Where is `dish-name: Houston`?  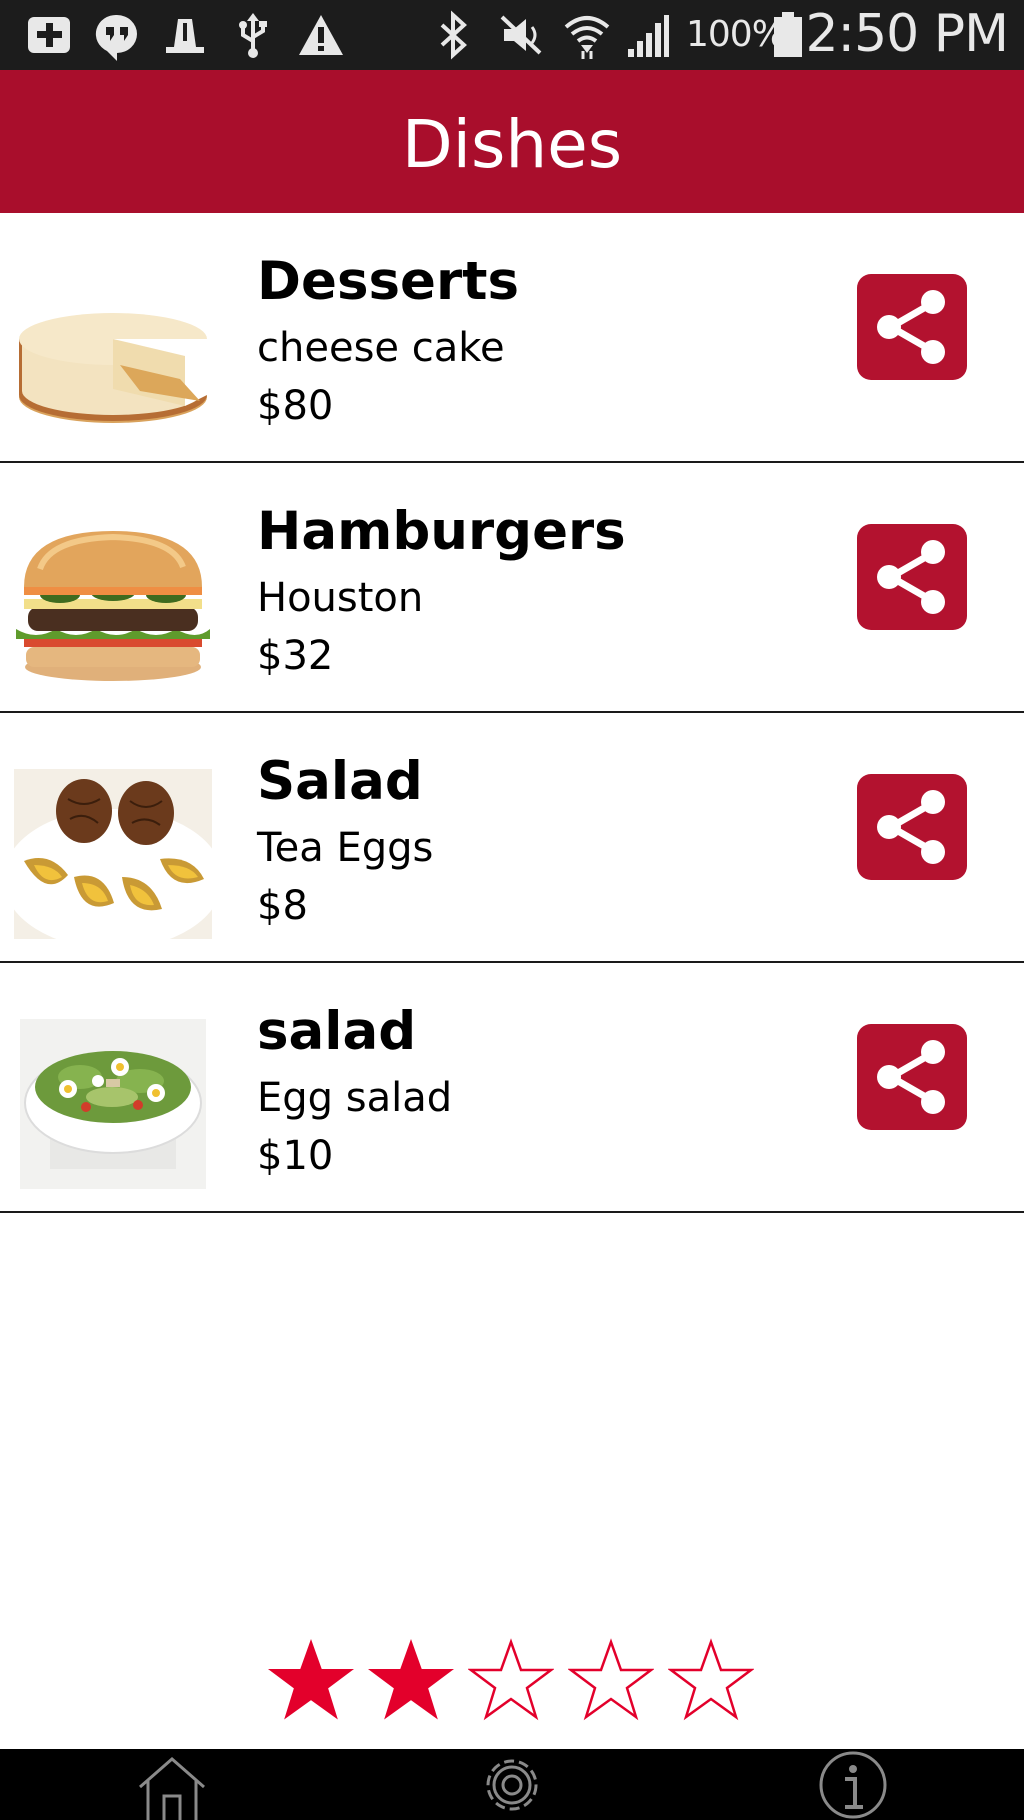 dish-name: Houston is located at coordinates (340, 598).